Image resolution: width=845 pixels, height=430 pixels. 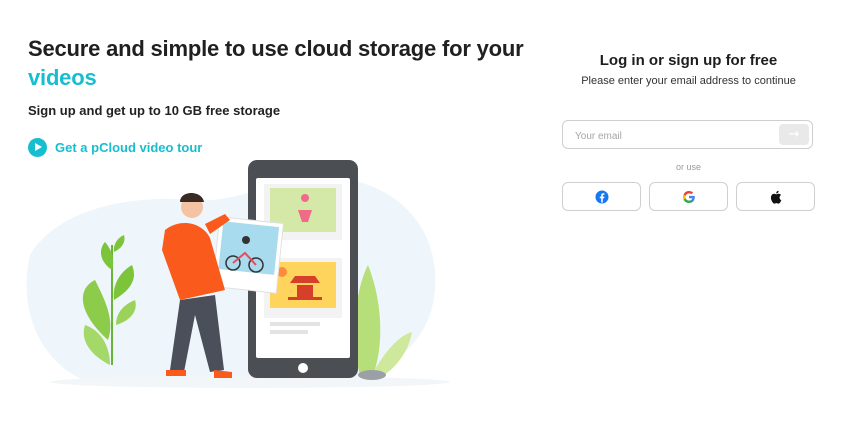 I want to click on apple-login-button, so click(x=775, y=196).